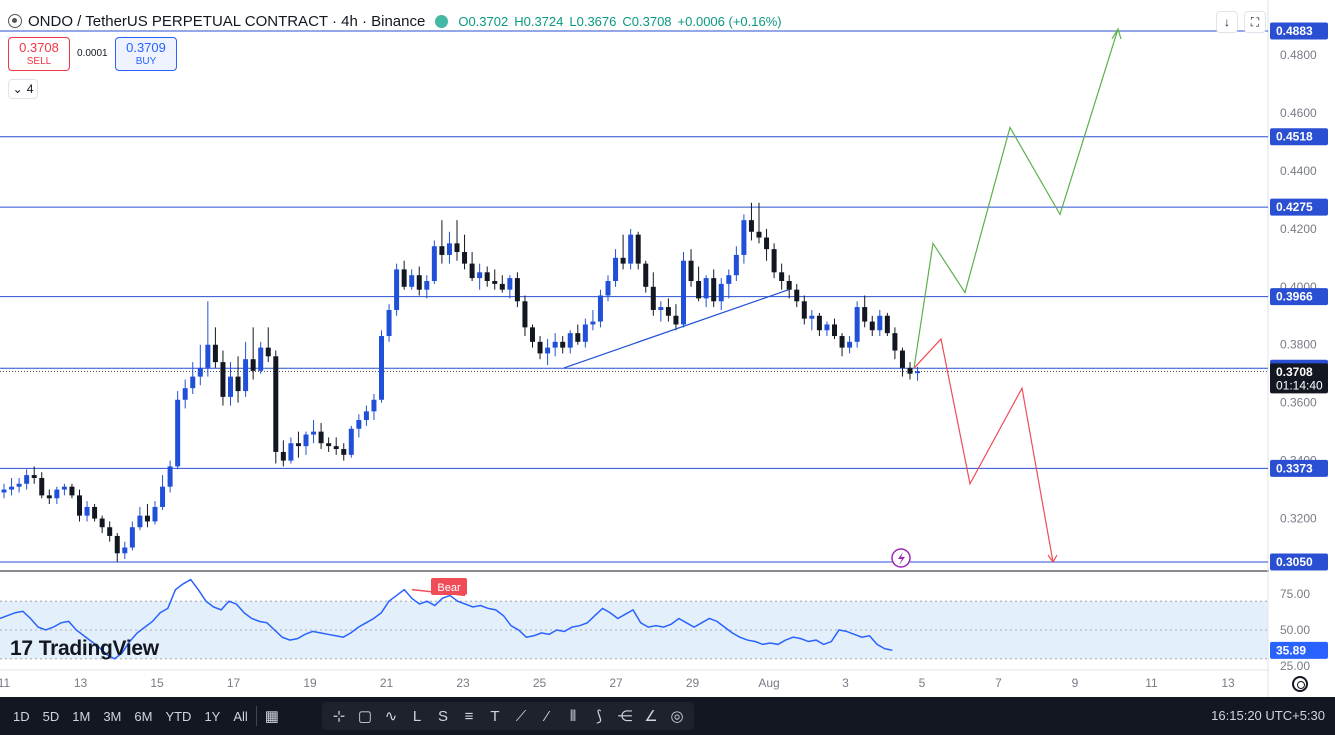  What do you see at coordinates (1268, 715) in the screenshot?
I see `session-clock: 16:15:20 UTC+5:30` at bounding box center [1268, 715].